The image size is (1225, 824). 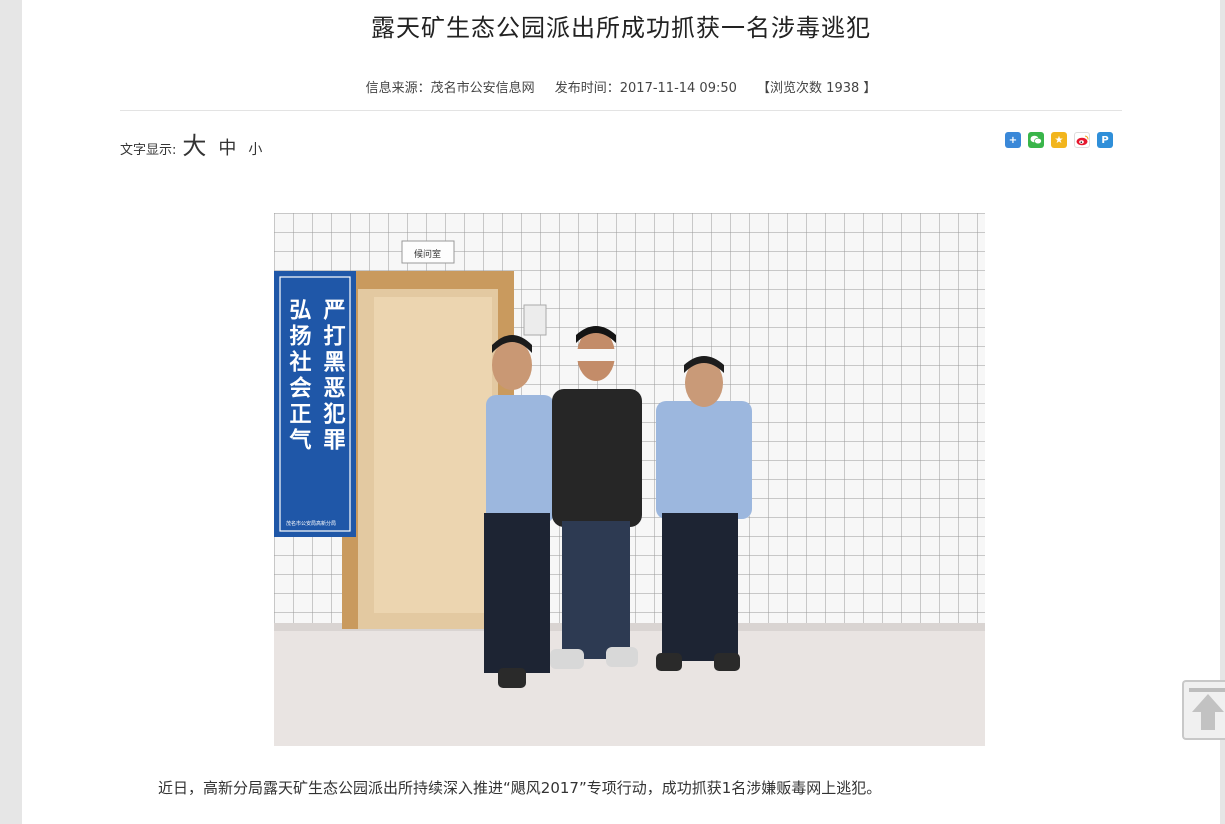 I want to click on article-title: 露天矿生态公园派出所成功抓获一名涉毒逃犯, so click(x=621, y=28).